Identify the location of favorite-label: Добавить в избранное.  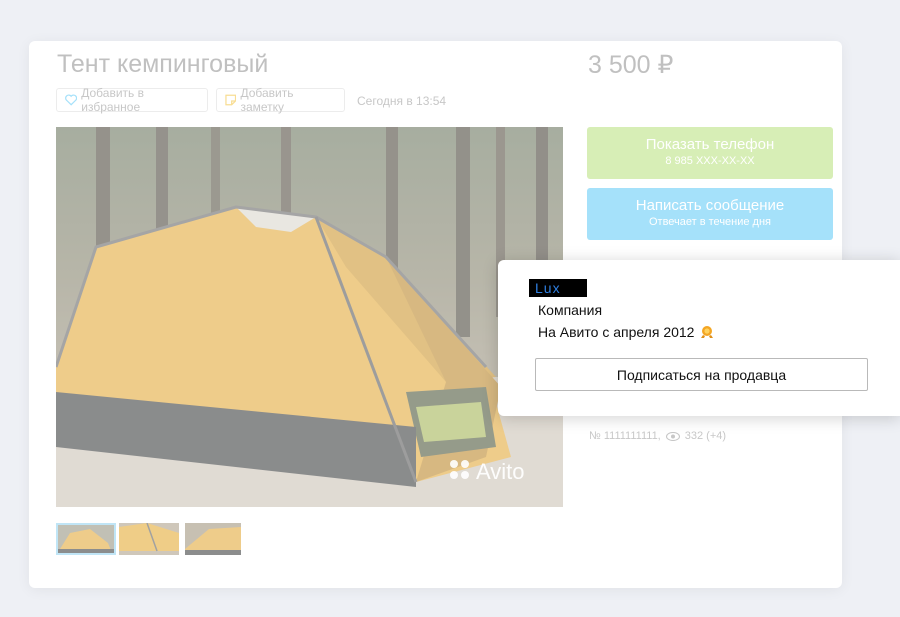
(112, 100).